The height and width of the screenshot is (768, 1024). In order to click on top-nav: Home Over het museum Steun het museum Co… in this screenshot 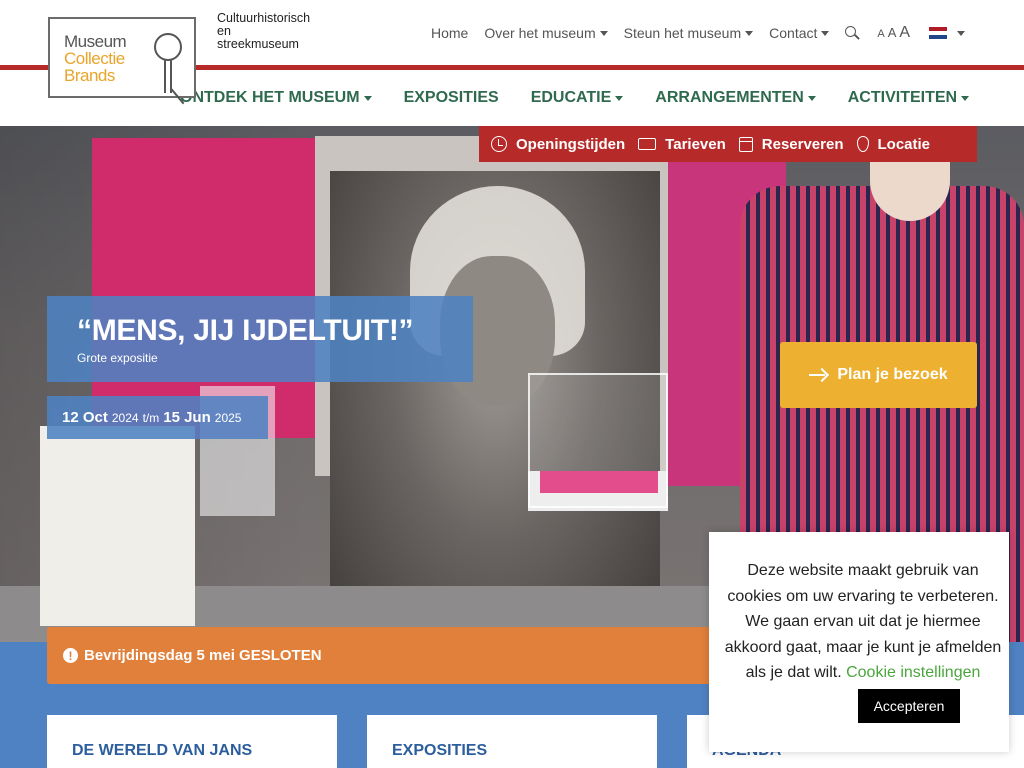, I will do `click(698, 33)`.